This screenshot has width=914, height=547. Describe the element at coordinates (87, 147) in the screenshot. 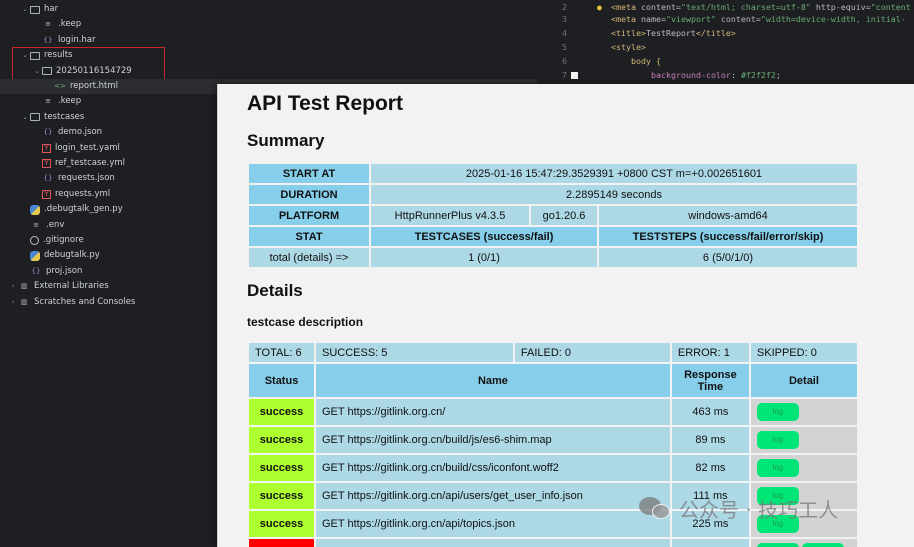

I see `tree-item-label: login_test.yaml` at that location.